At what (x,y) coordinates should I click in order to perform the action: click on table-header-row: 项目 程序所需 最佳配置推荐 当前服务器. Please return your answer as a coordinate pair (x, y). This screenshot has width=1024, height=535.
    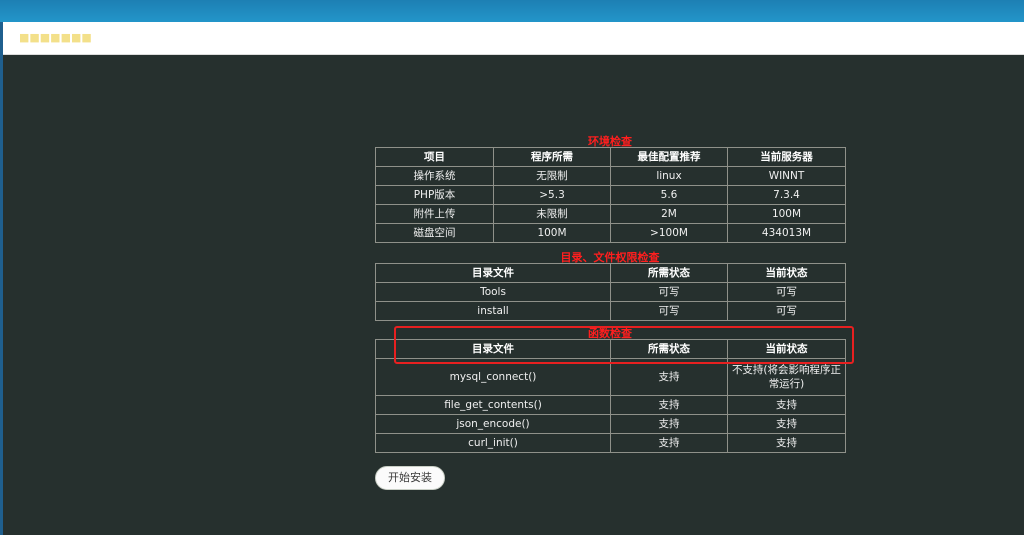
    Looking at the image, I should click on (610, 157).